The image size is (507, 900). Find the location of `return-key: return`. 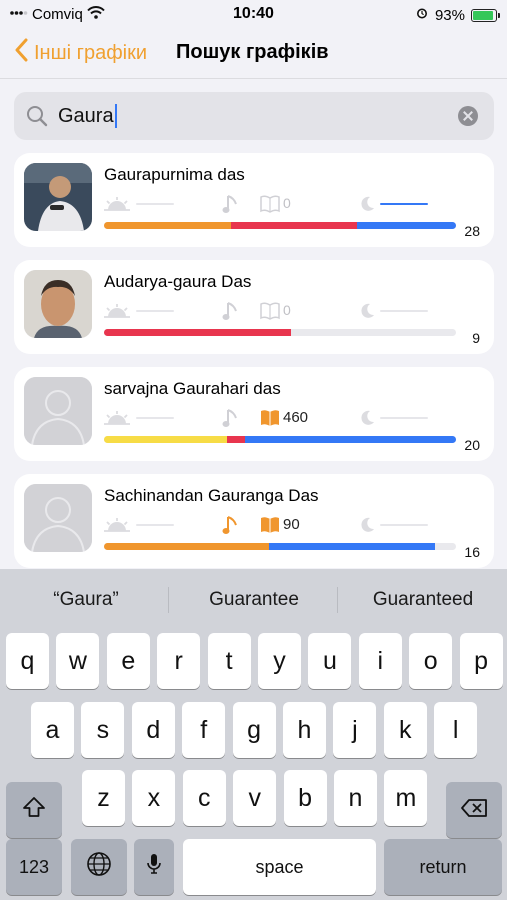

return-key: return is located at coordinates (443, 867).